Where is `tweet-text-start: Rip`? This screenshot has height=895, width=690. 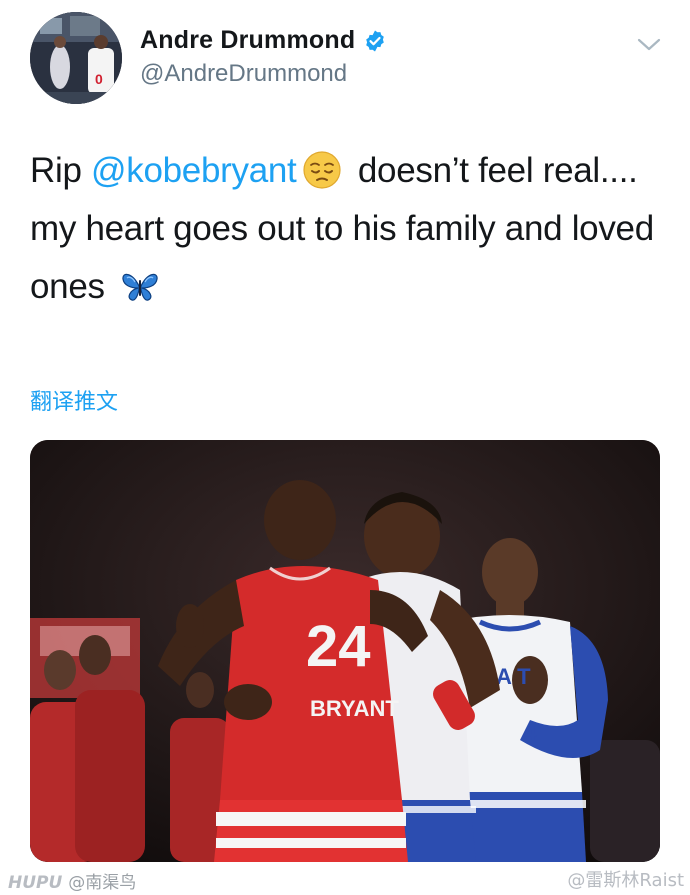 tweet-text-start: Rip is located at coordinates (61, 170).